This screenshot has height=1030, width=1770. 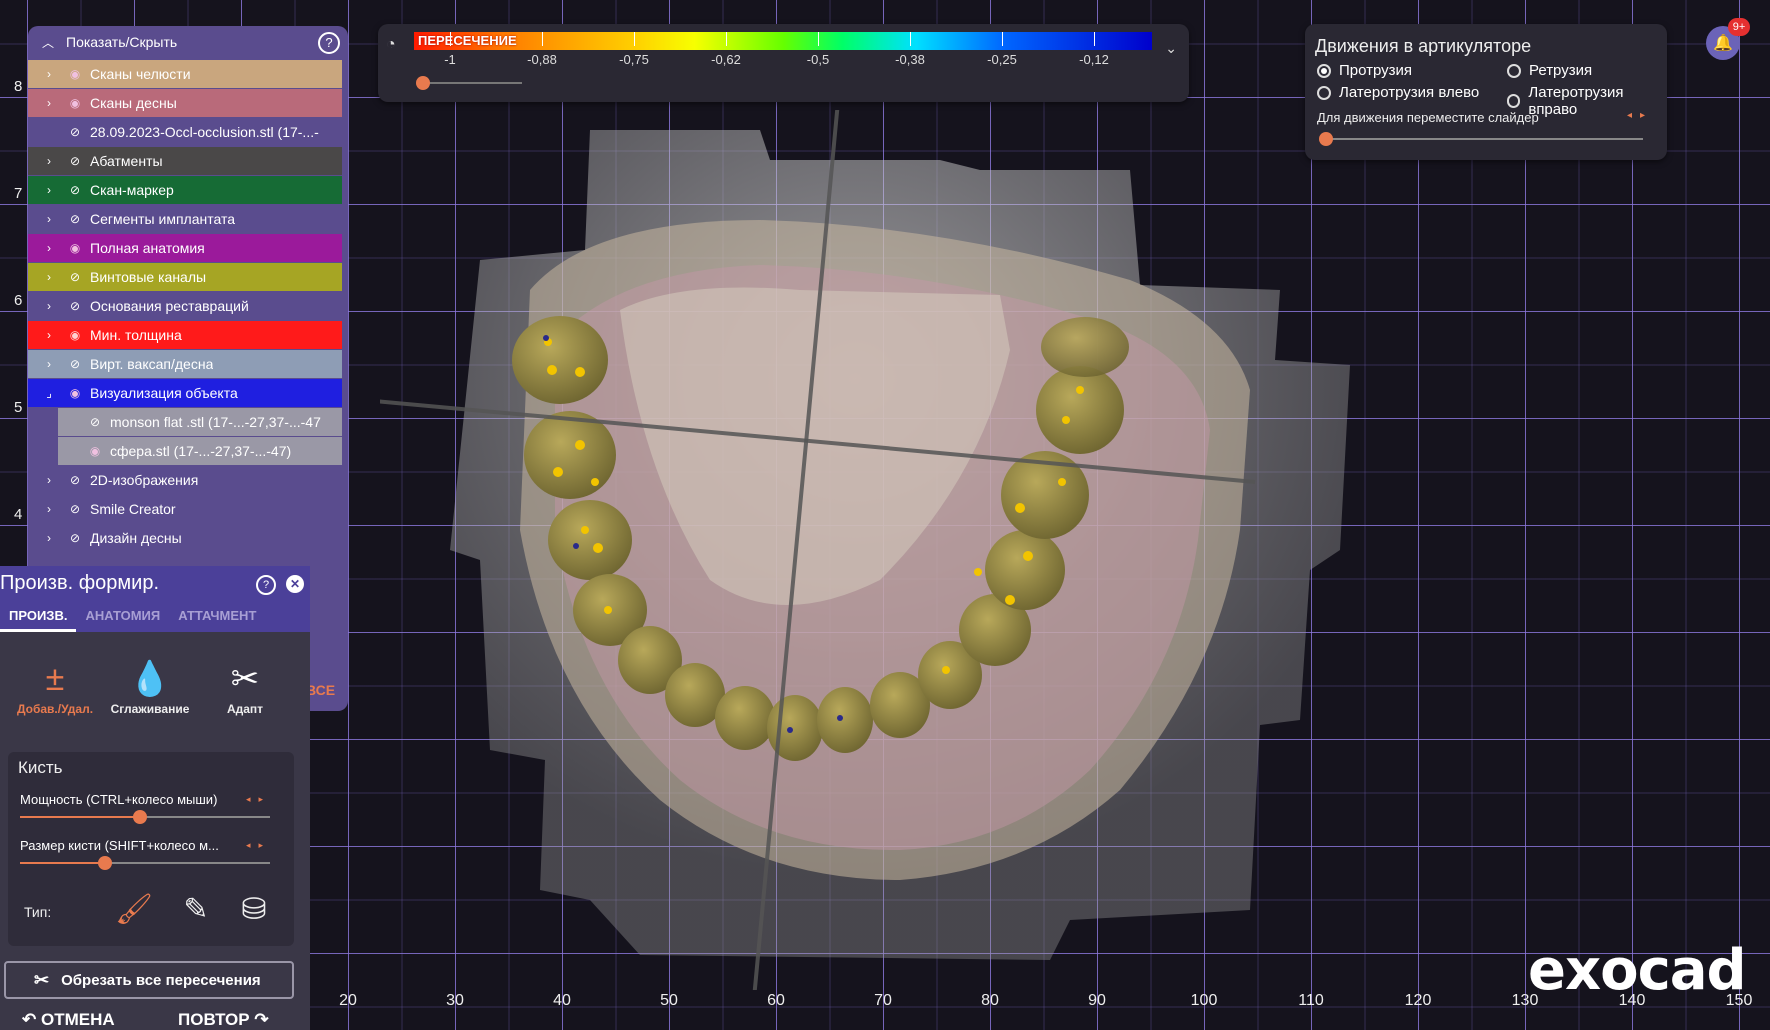 What do you see at coordinates (38, 619) in the screenshot?
I see `tab-freeform: ПРОИЗВ.` at bounding box center [38, 619].